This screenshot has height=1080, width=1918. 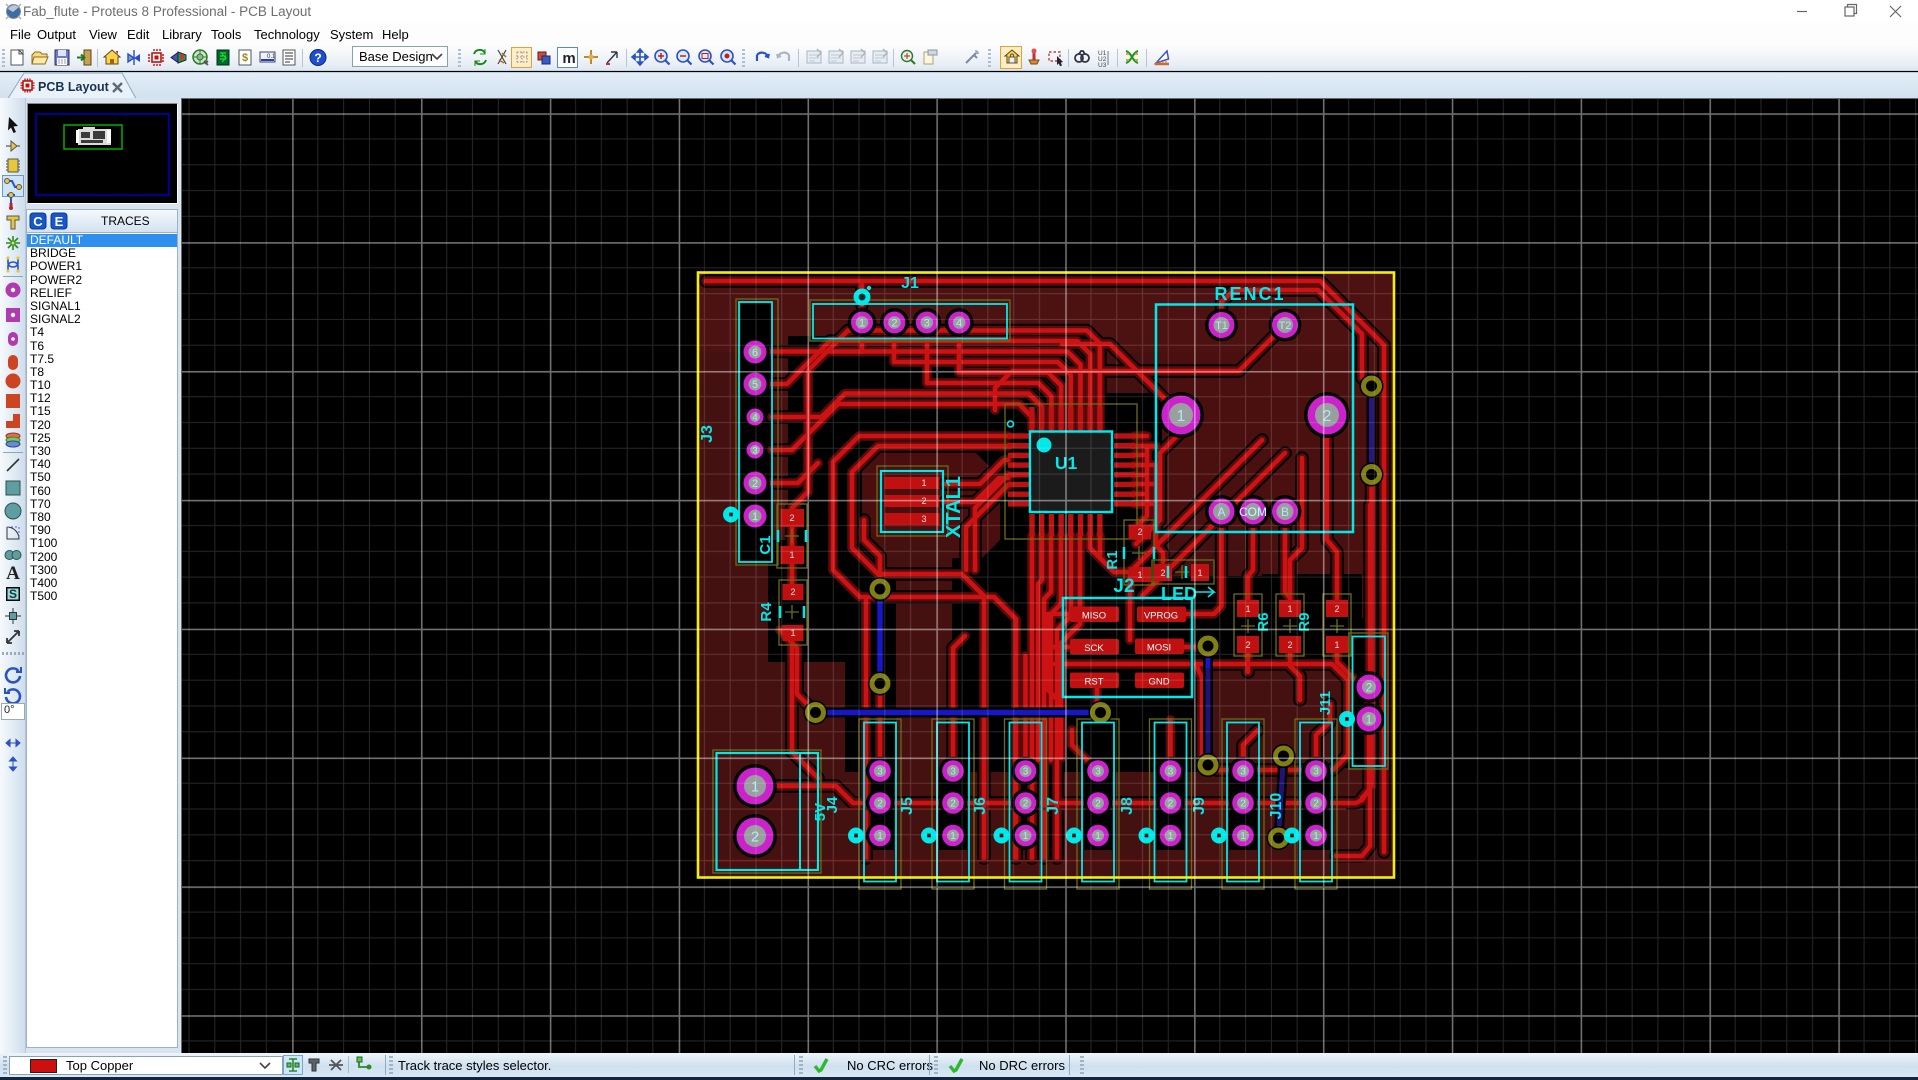 I want to click on svg-text: 0.1, so click(x=271, y=57).